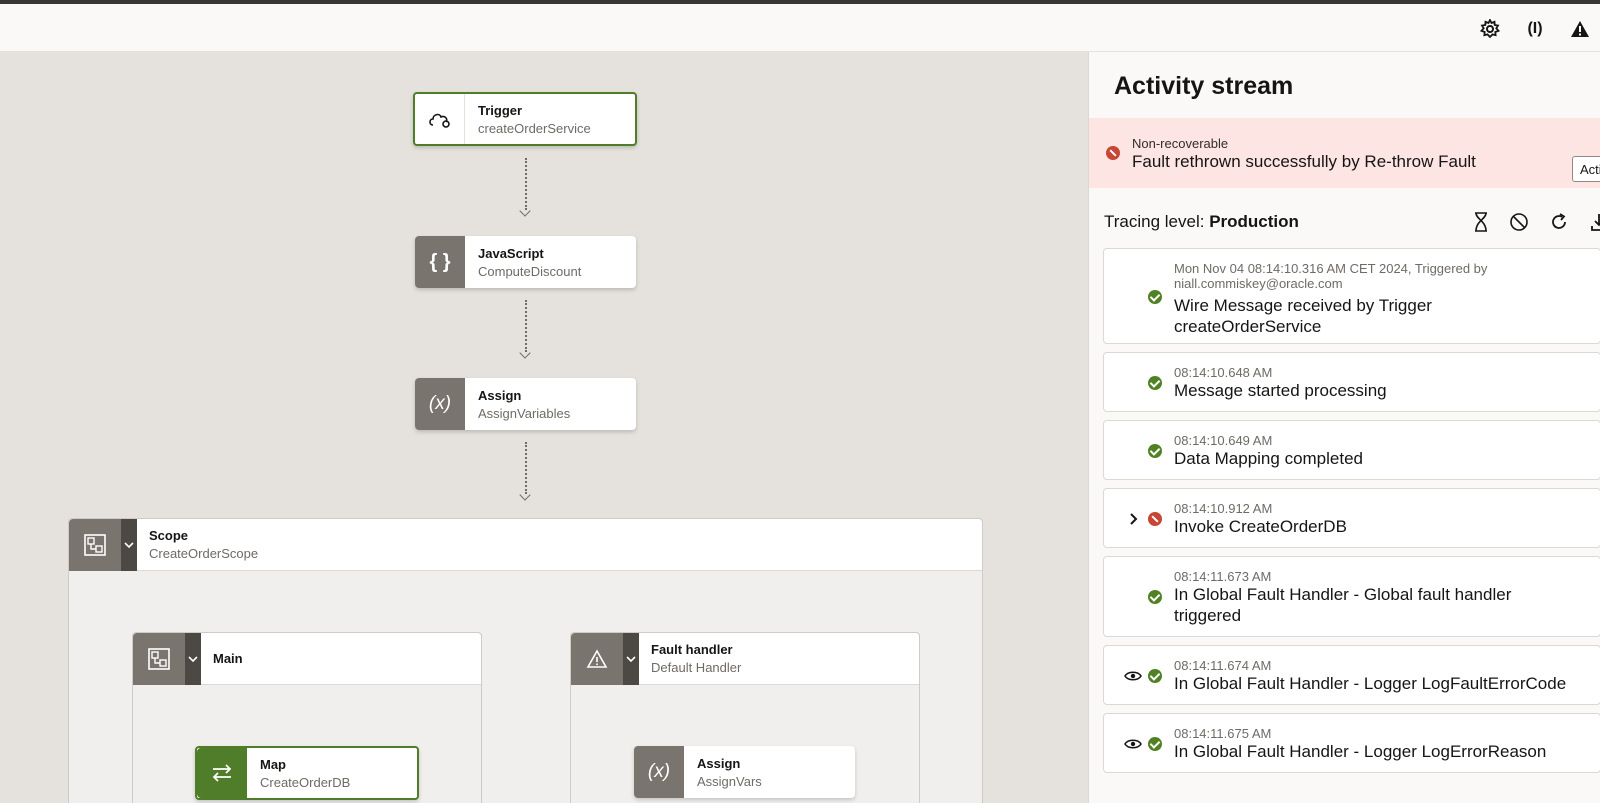 This screenshot has width=1600, height=803. I want to click on panel-title: Activity stream, so click(1204, 86).